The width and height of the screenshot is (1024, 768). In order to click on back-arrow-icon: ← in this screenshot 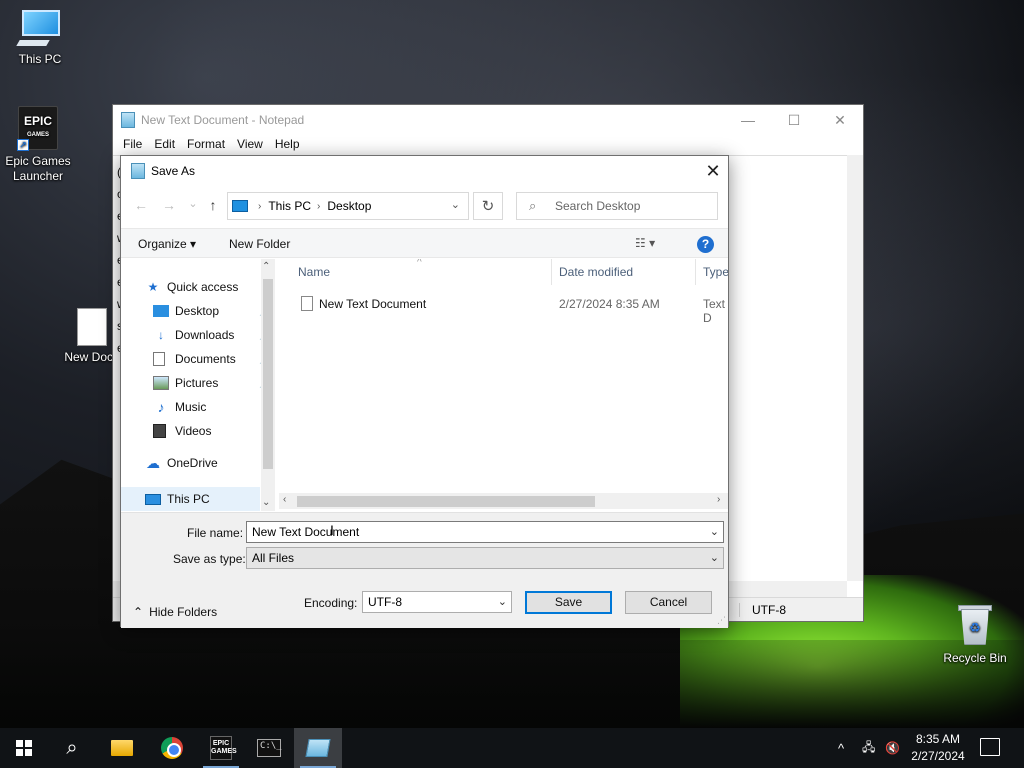, I will do `click(141, 206)`.